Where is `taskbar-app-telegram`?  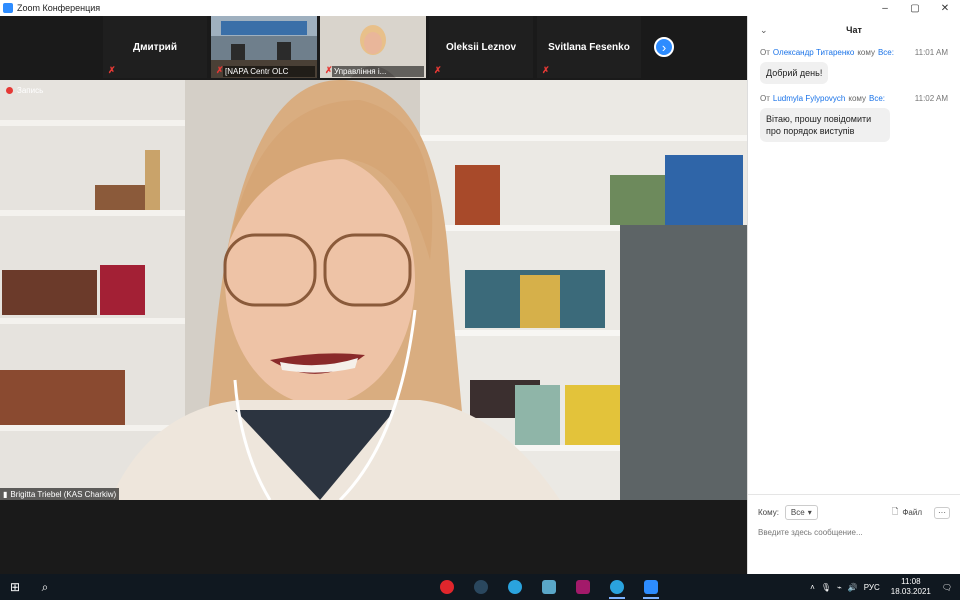 taskbar-app-telegram is located at coordinates (515, 587).